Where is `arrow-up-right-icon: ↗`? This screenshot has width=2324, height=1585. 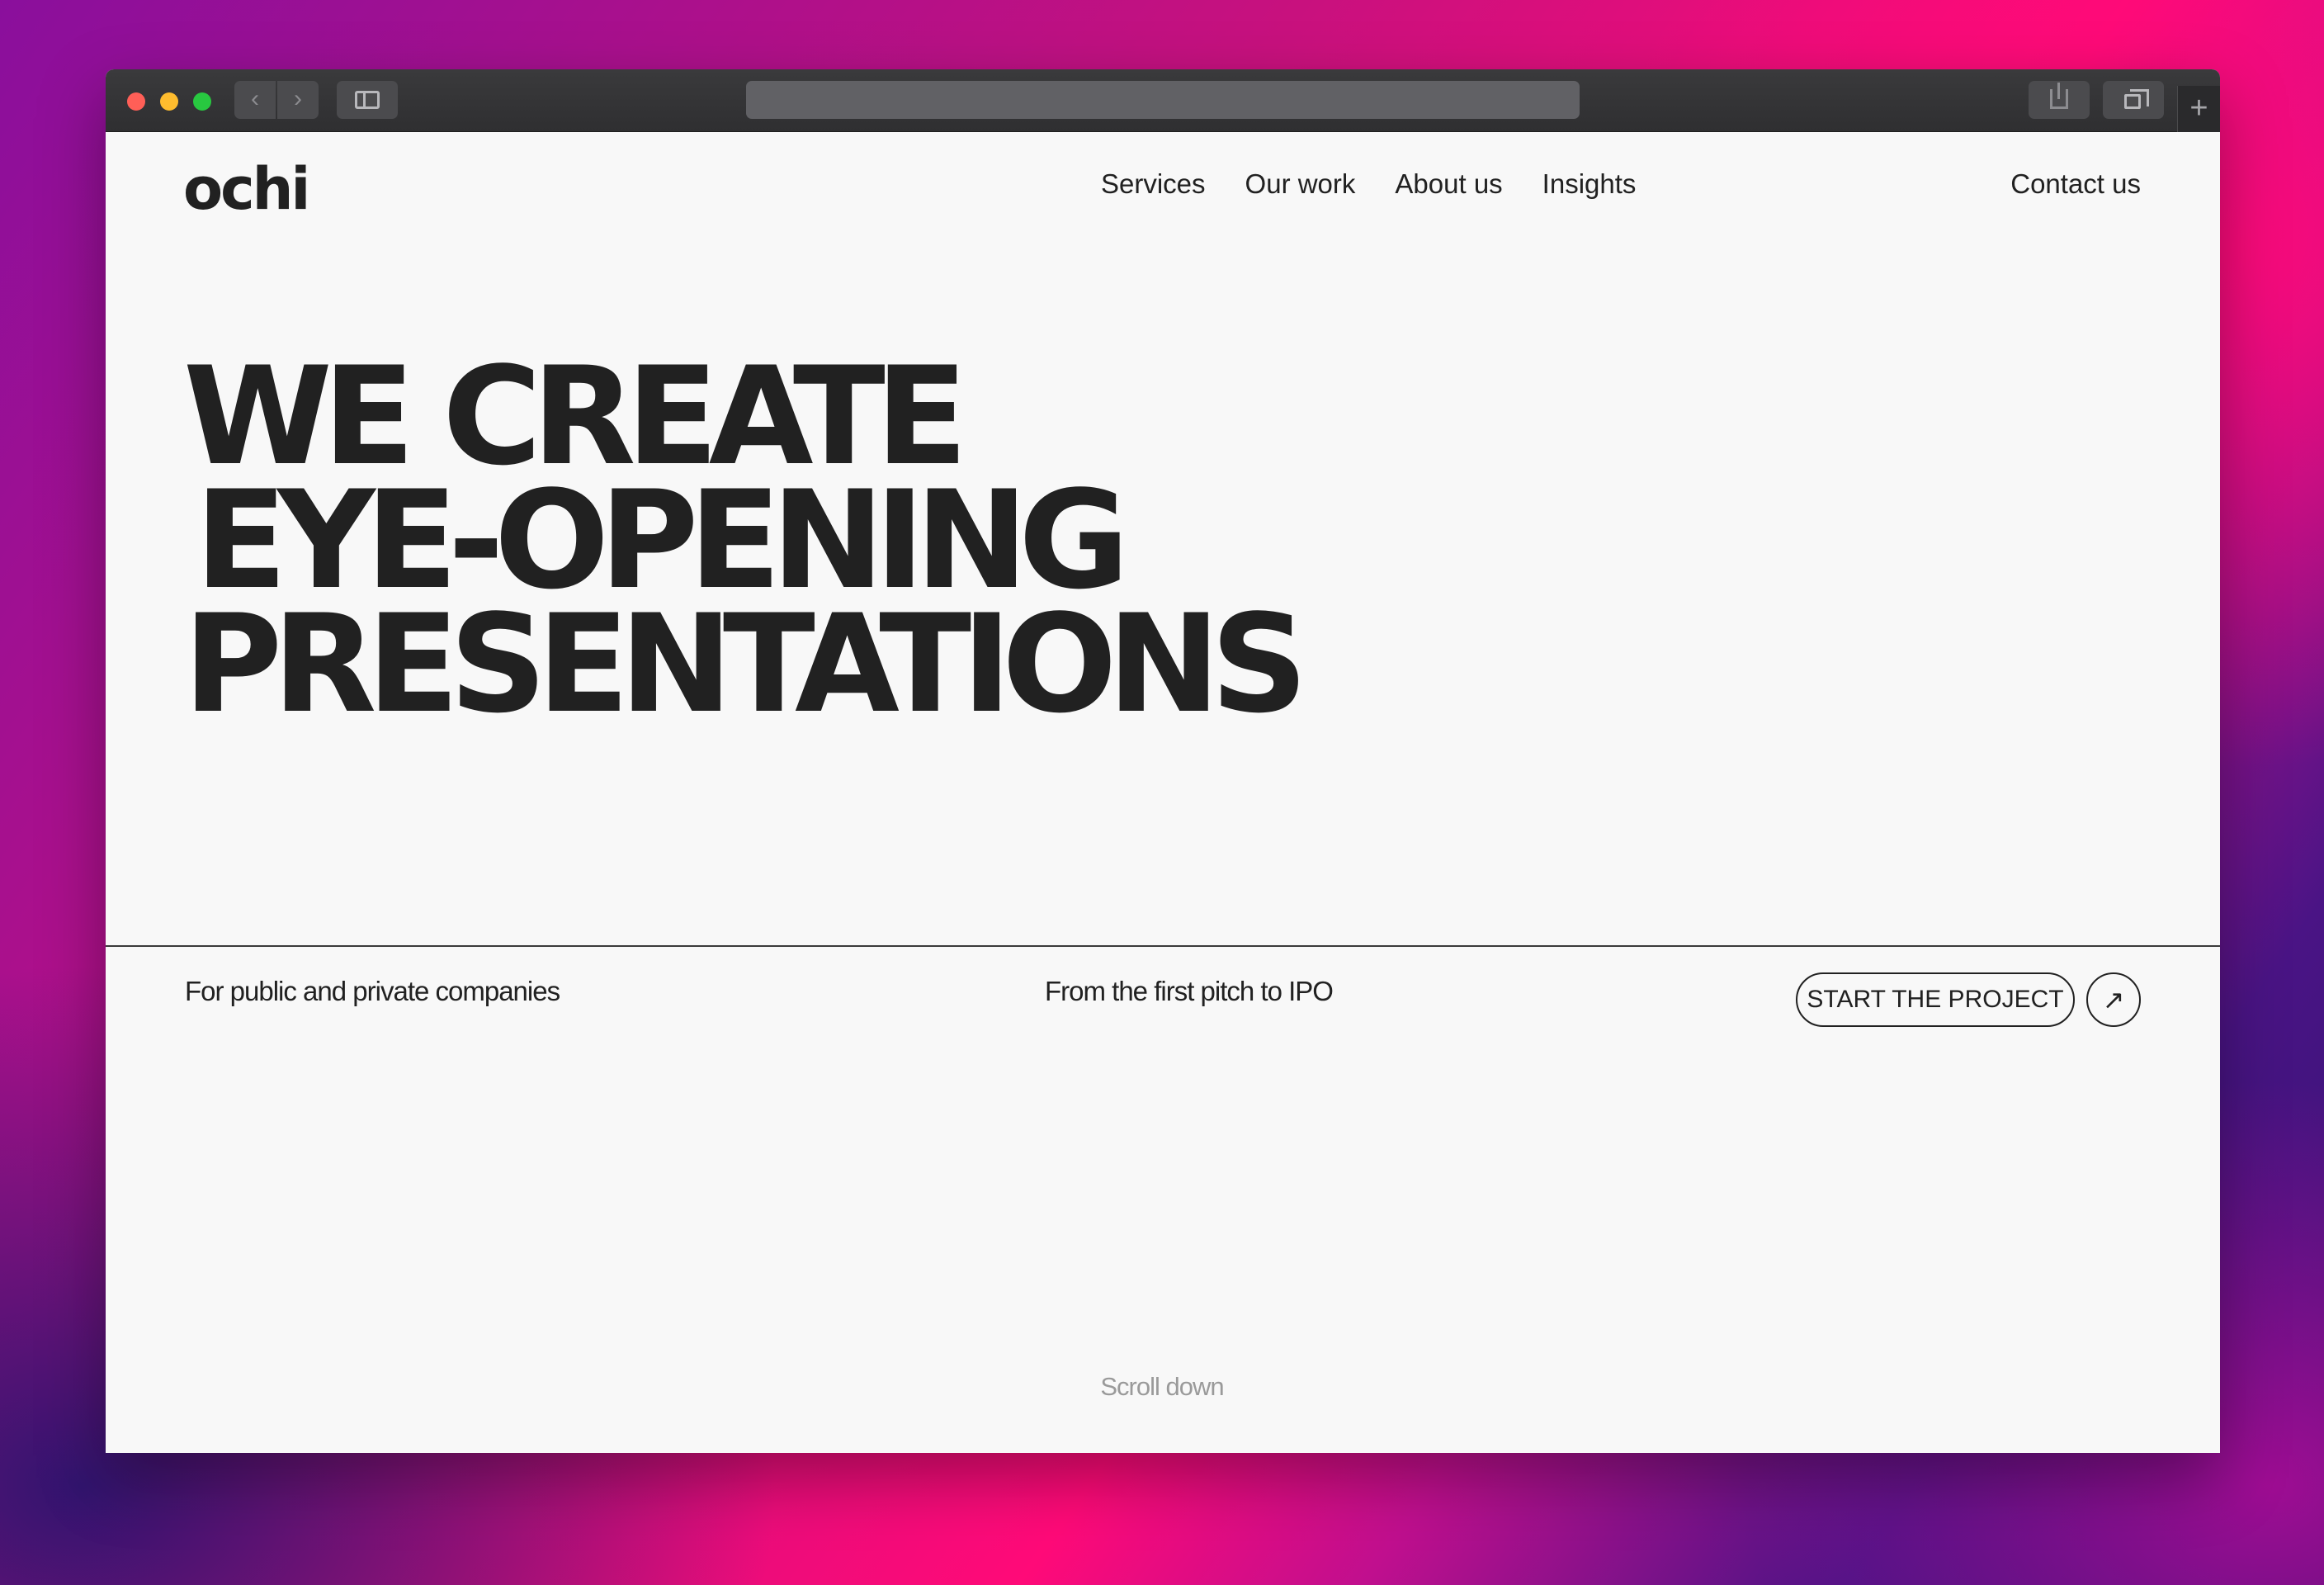 arrow-up-right-icon: ↗ is located at coordinates (2113, 999).